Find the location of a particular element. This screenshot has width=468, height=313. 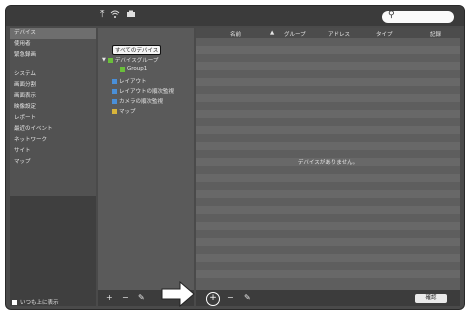

sort-arrow-icon: ▲ is located at coordinates (272, 33).